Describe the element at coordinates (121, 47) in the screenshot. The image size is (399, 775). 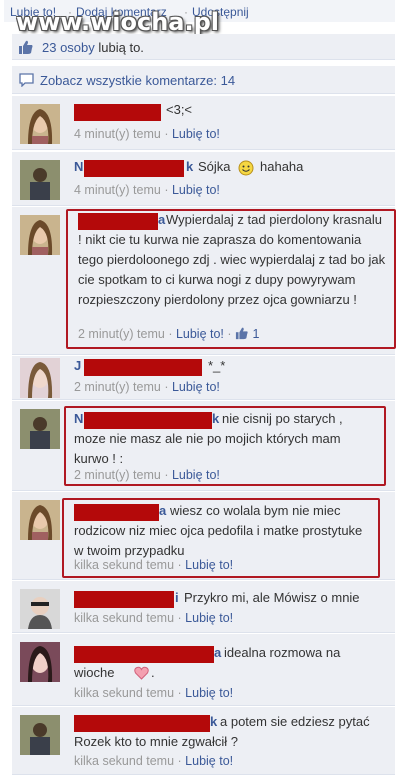
I see `likes-text: lubią to.` at that location.